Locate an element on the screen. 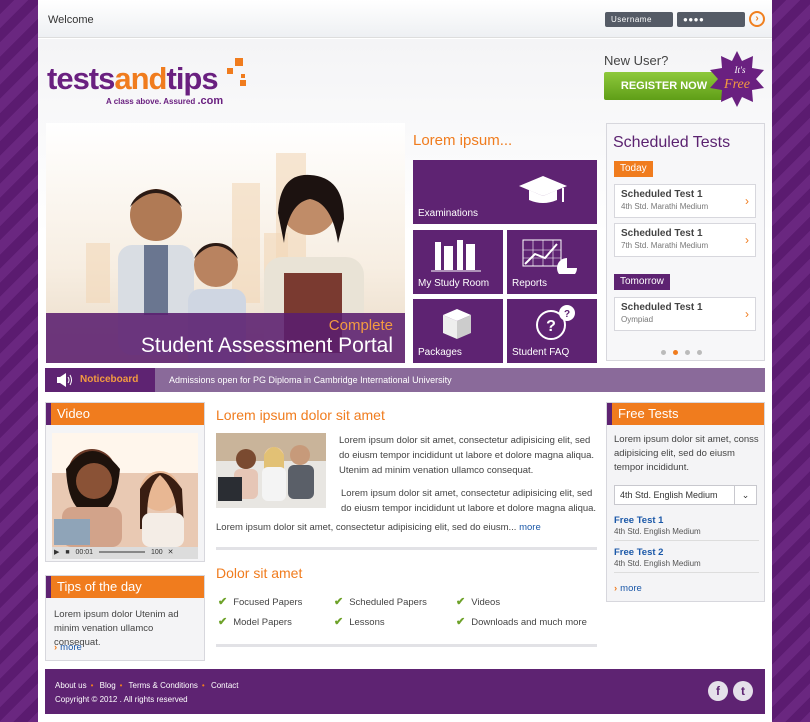 Image resolution: width=810 pixels, height=722 pixels. svg-text: It's is located at coordinates (740, 70).